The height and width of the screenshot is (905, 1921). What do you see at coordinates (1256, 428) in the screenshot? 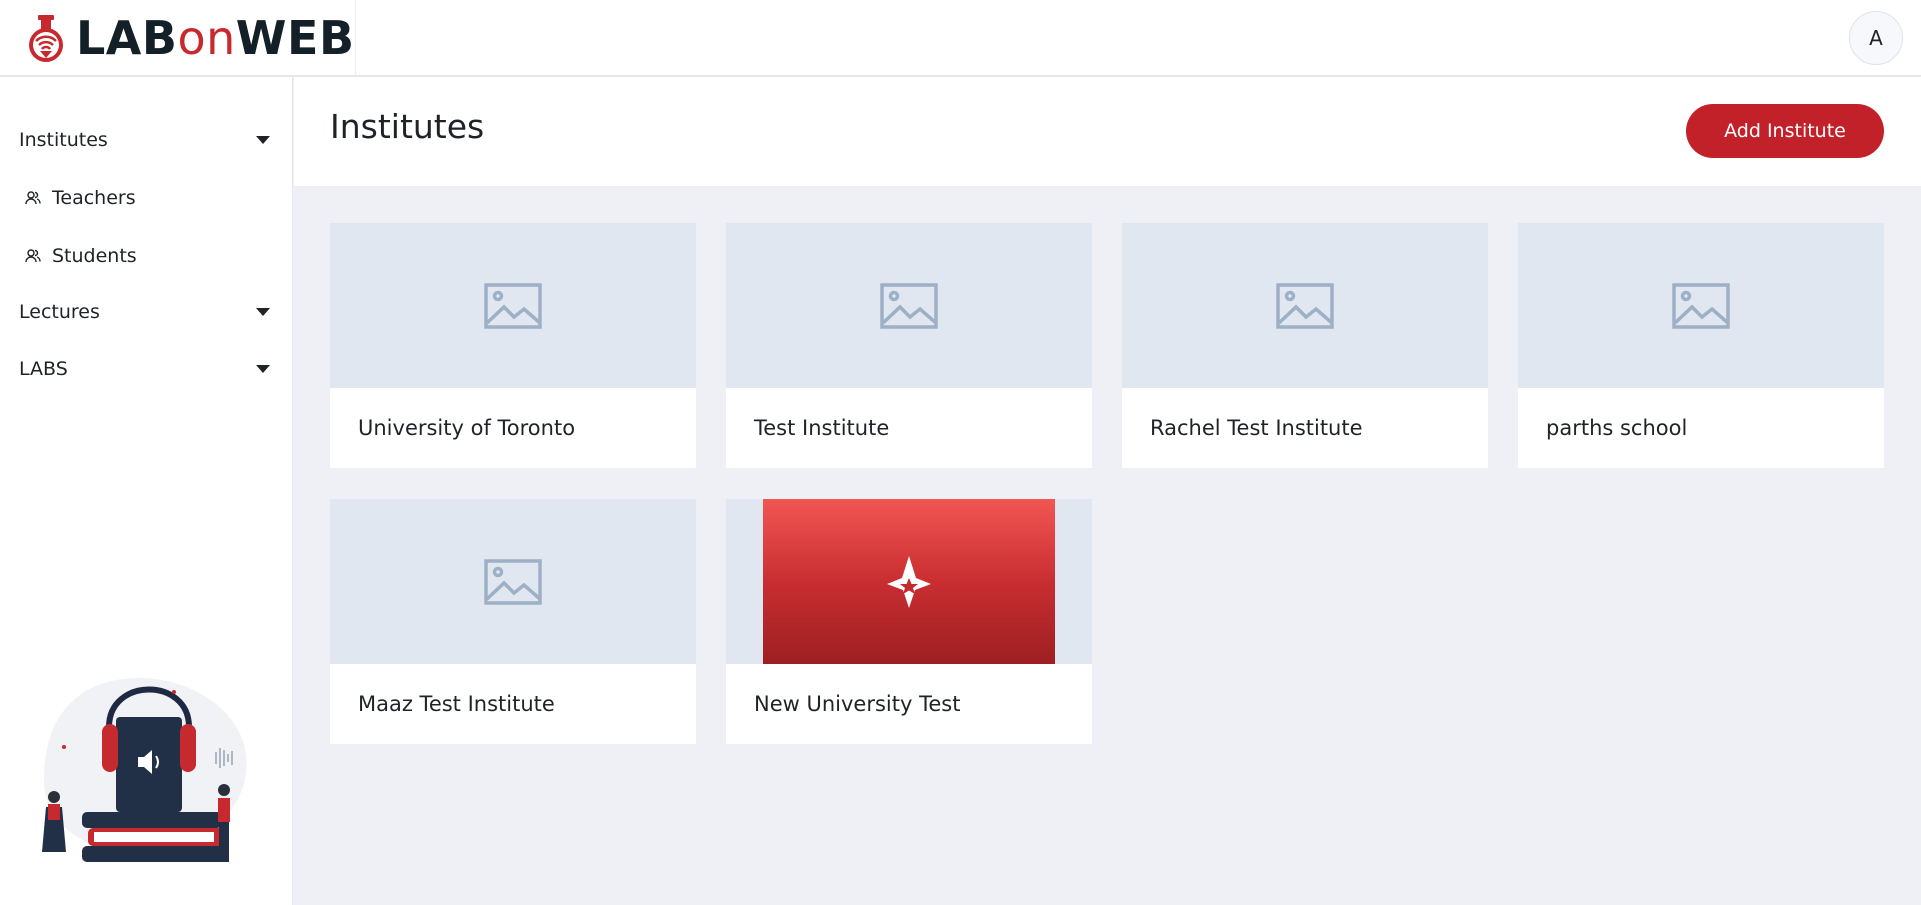
I see `card-title: Rachel Test Institute` at bounding box center [1256, 428].